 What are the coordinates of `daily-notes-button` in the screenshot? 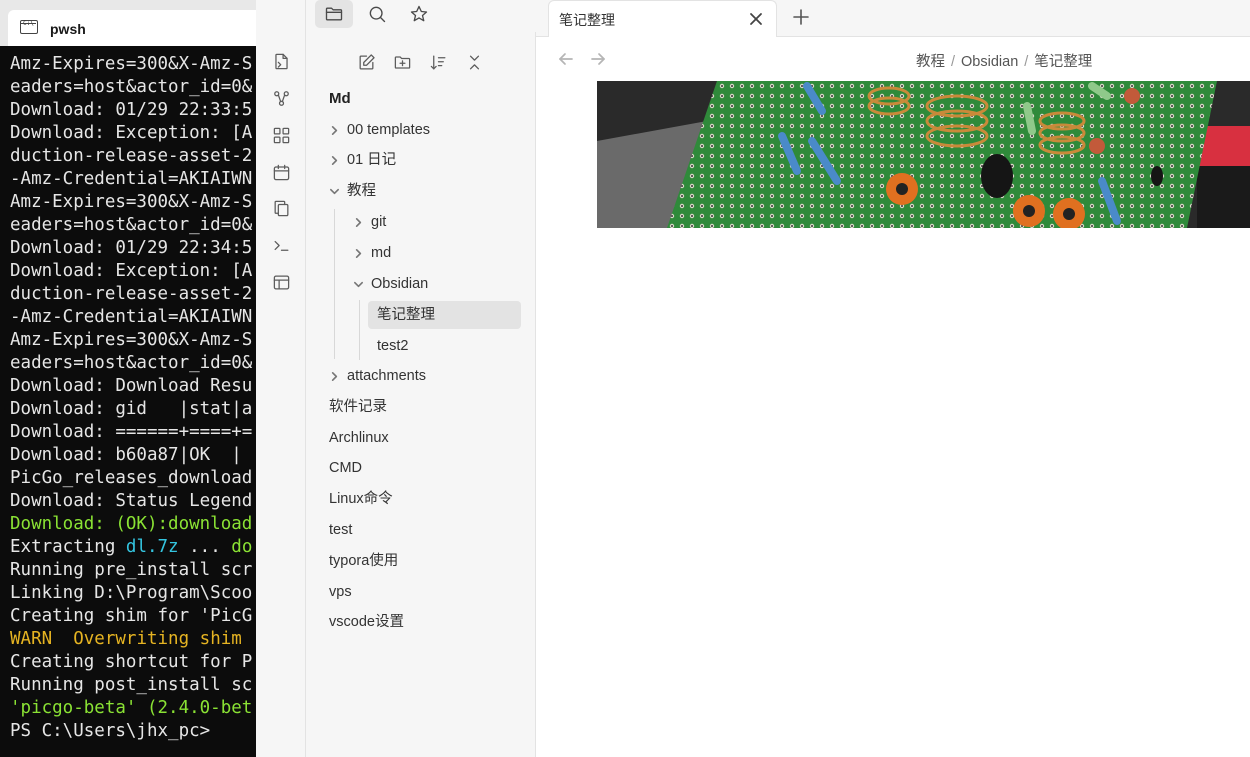 It's located at (281, 172).